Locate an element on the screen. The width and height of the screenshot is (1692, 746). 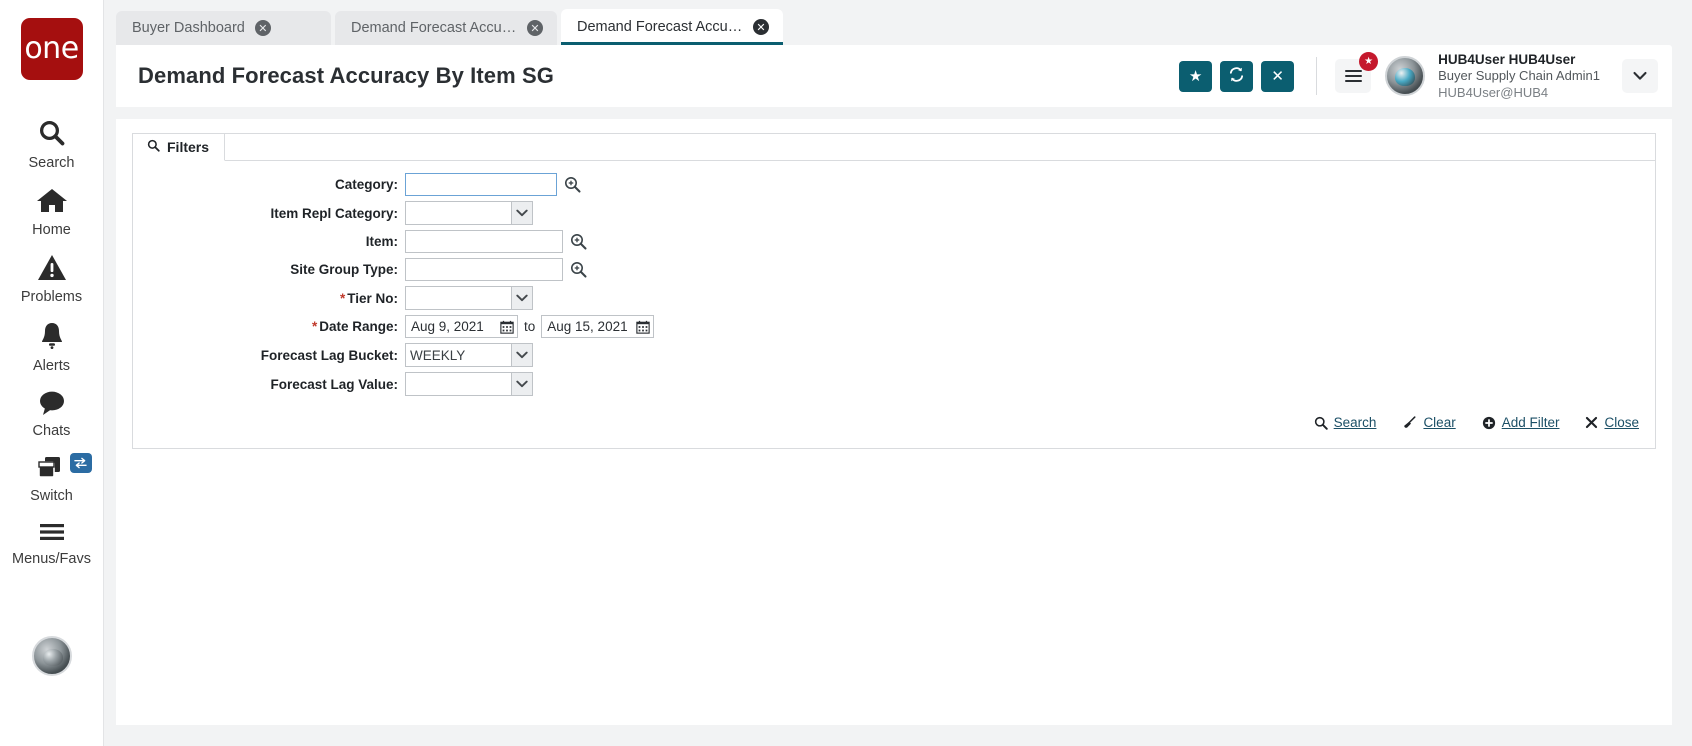
sidebar-item-menus-favs: Menus/Favs is located at coordinates (52, 539).